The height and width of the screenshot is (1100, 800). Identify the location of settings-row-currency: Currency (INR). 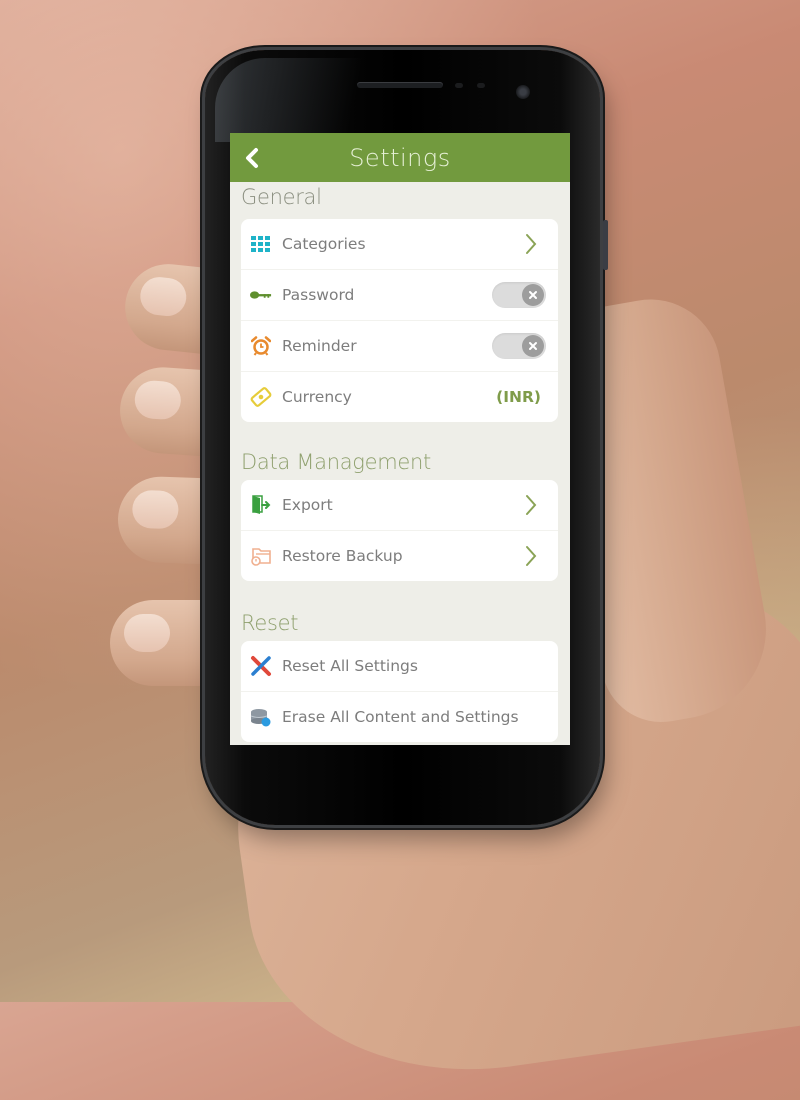
(399, 397).